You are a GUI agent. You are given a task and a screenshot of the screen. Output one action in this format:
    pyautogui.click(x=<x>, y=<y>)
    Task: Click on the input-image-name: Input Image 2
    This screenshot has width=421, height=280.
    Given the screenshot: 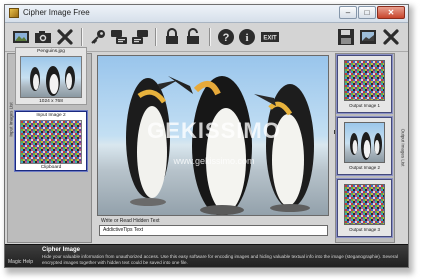 What is the action you would take?
    pyautogui.click(x=51, y=115)
    